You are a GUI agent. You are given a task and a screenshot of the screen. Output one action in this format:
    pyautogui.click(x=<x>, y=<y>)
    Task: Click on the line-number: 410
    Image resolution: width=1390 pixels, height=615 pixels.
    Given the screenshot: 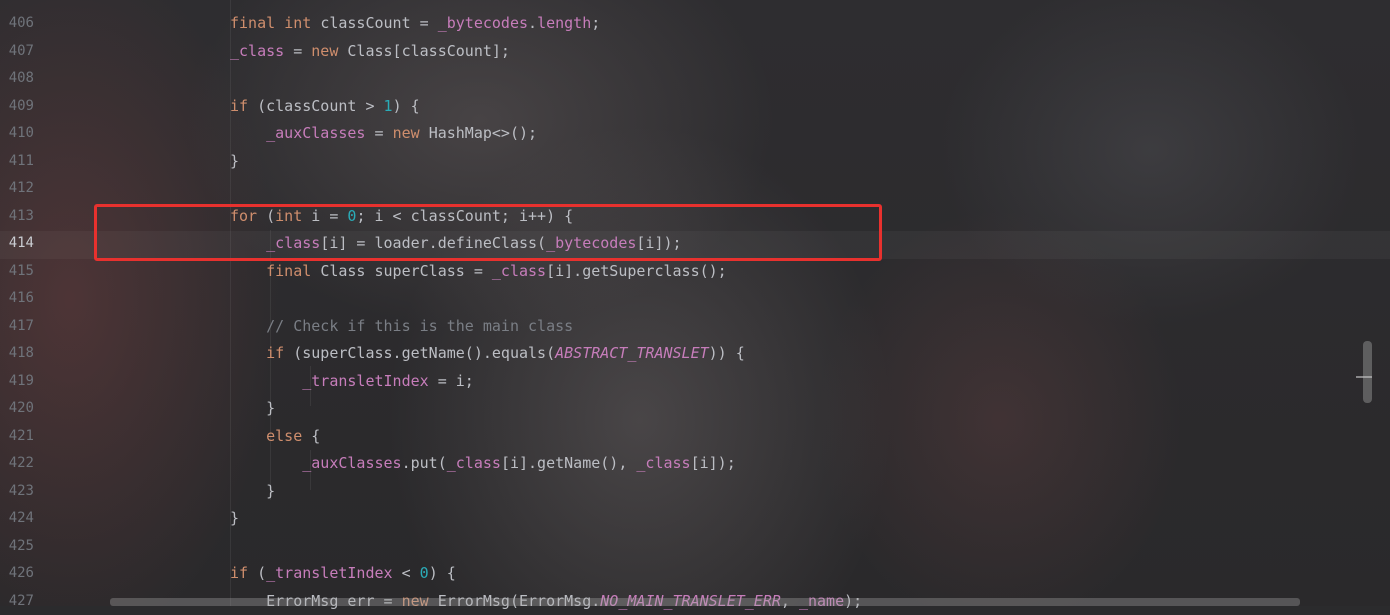 What is the action you would take?
    pyautogui.click(x=17, y=134)
    